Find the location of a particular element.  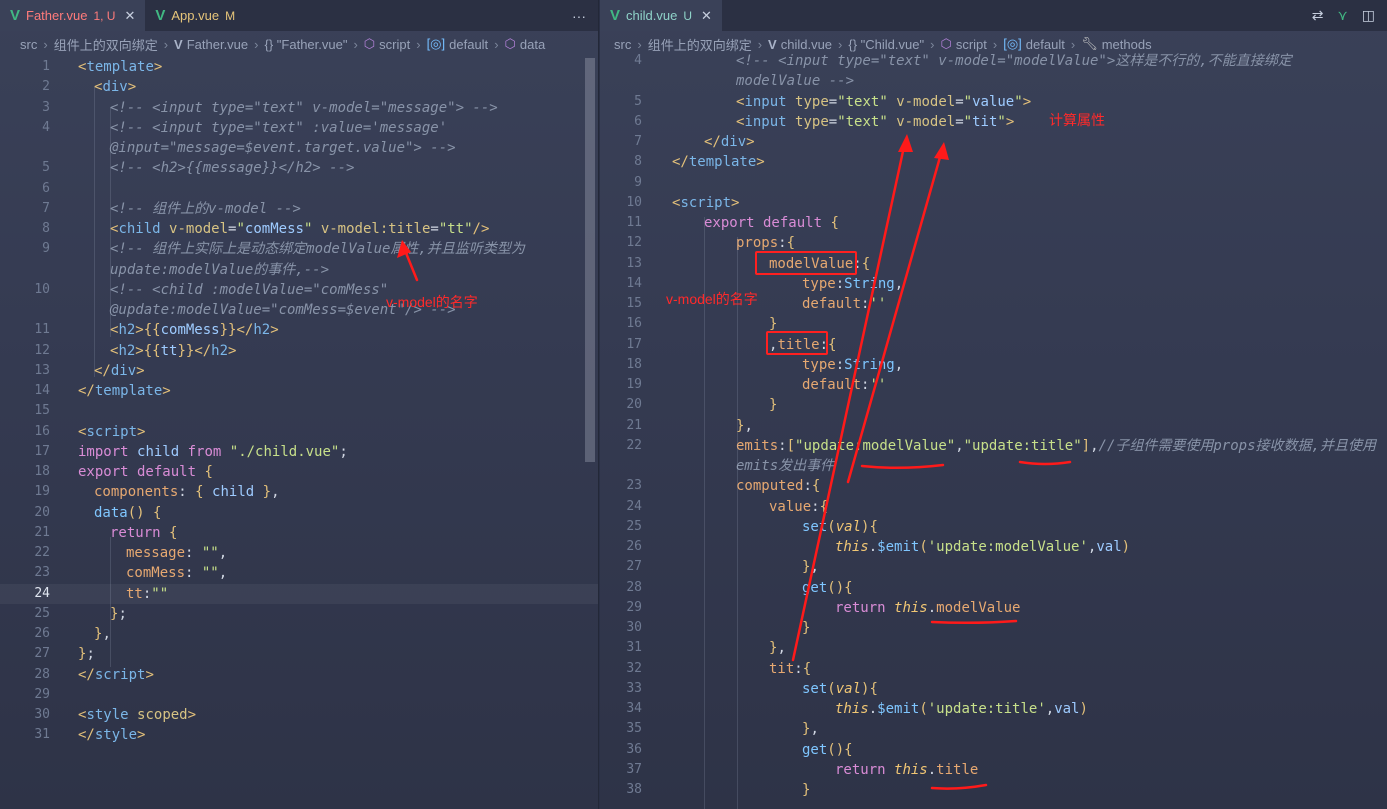

code-line: update:modelValue的事件,--> is located at coordinates (299, 270).